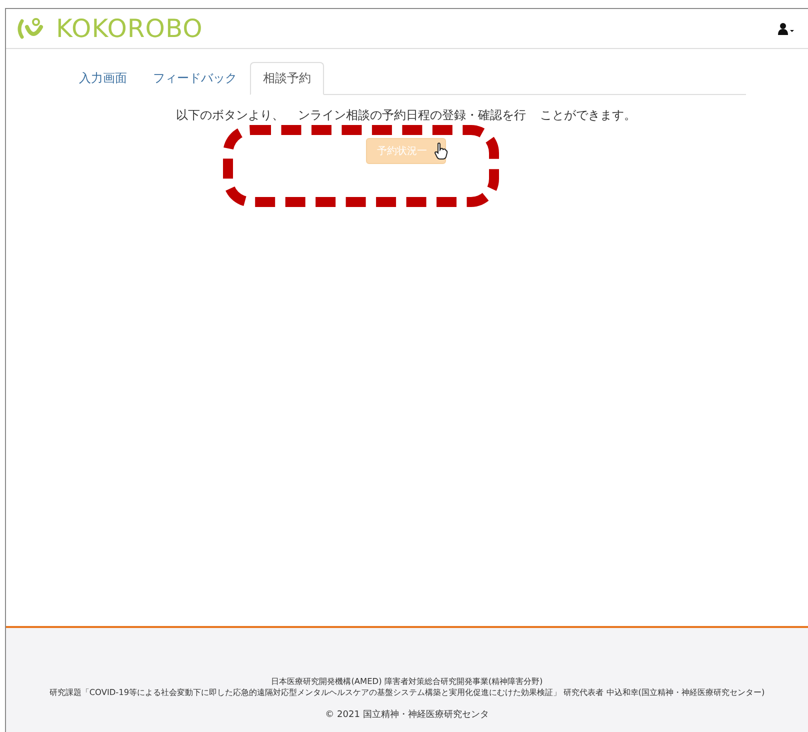  I want to click on footer-text: 日本医療研究開発機構(AMED) 障害者対策総合研究開発事業(精神障害分野), so click(407, 681).